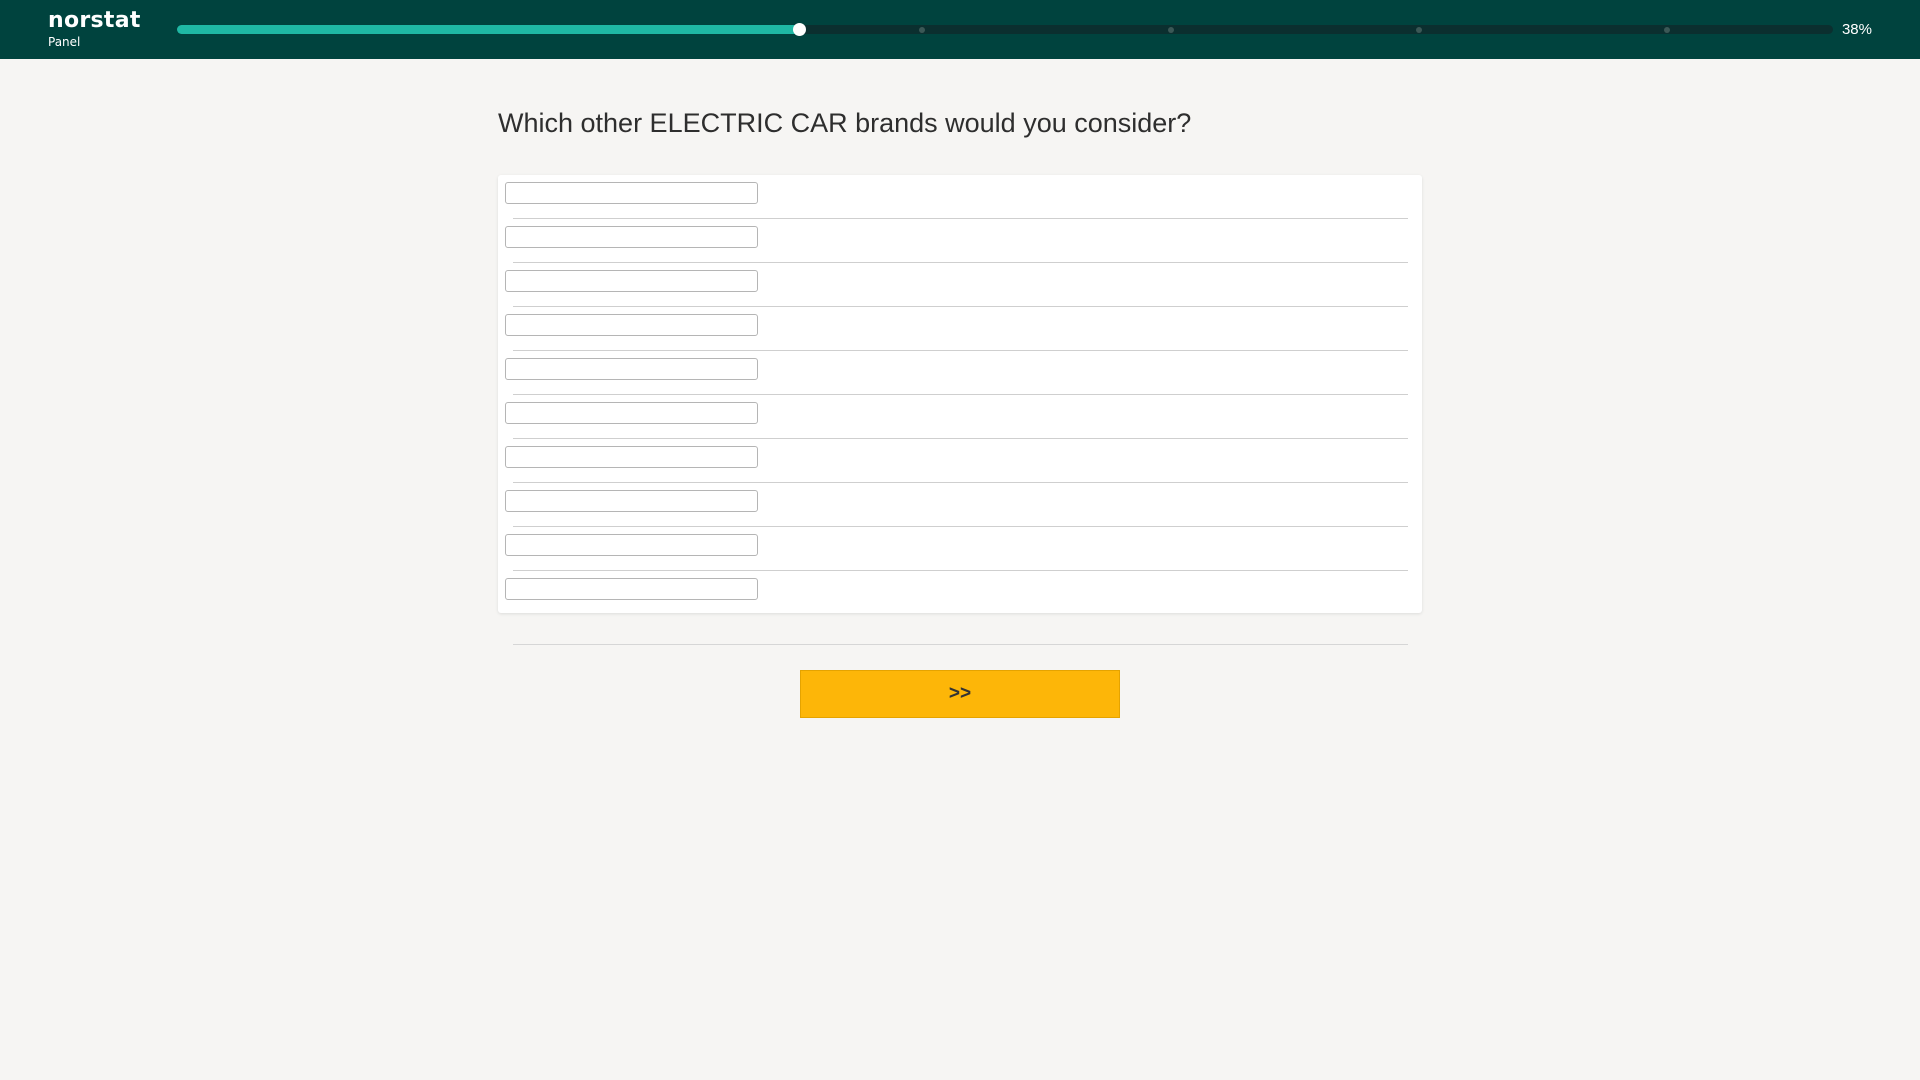  I want to click on progress-percentage: 38%, so click(1856, 29).